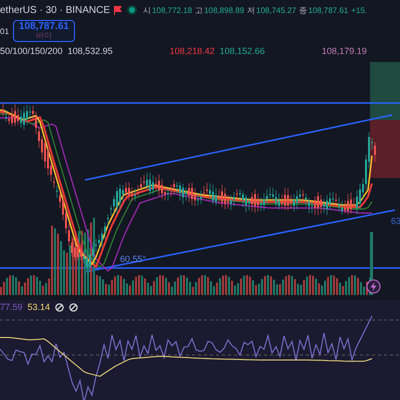  I want to click on change-value: +15., so click(359, 10).